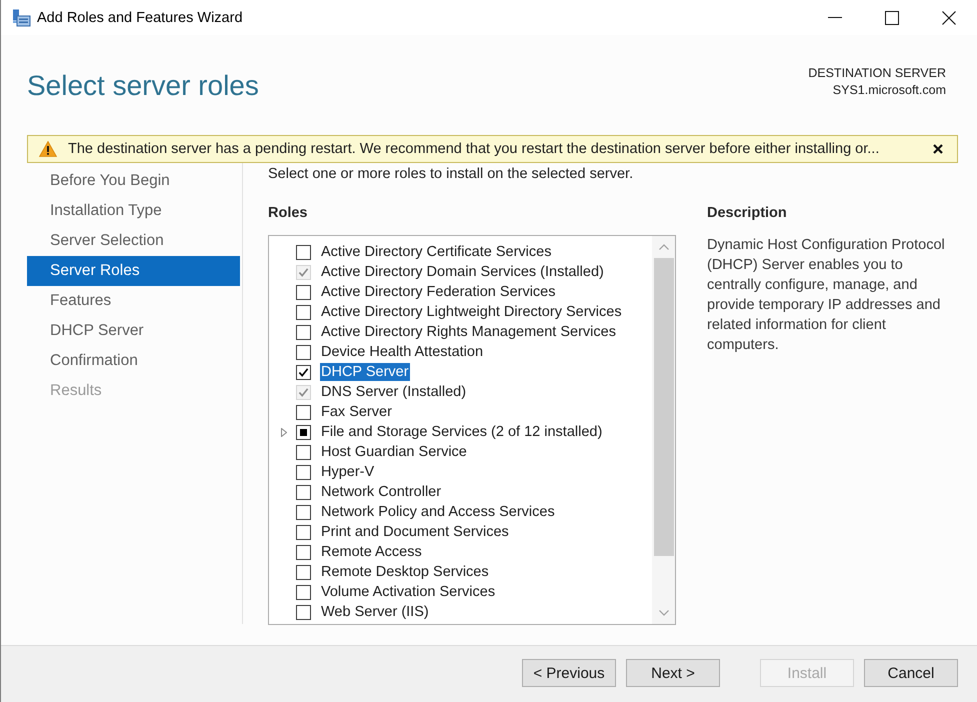  Describe the element at coordinates (348, 472) in the screenshot. I see `role-item: Hyper-V` at that location.